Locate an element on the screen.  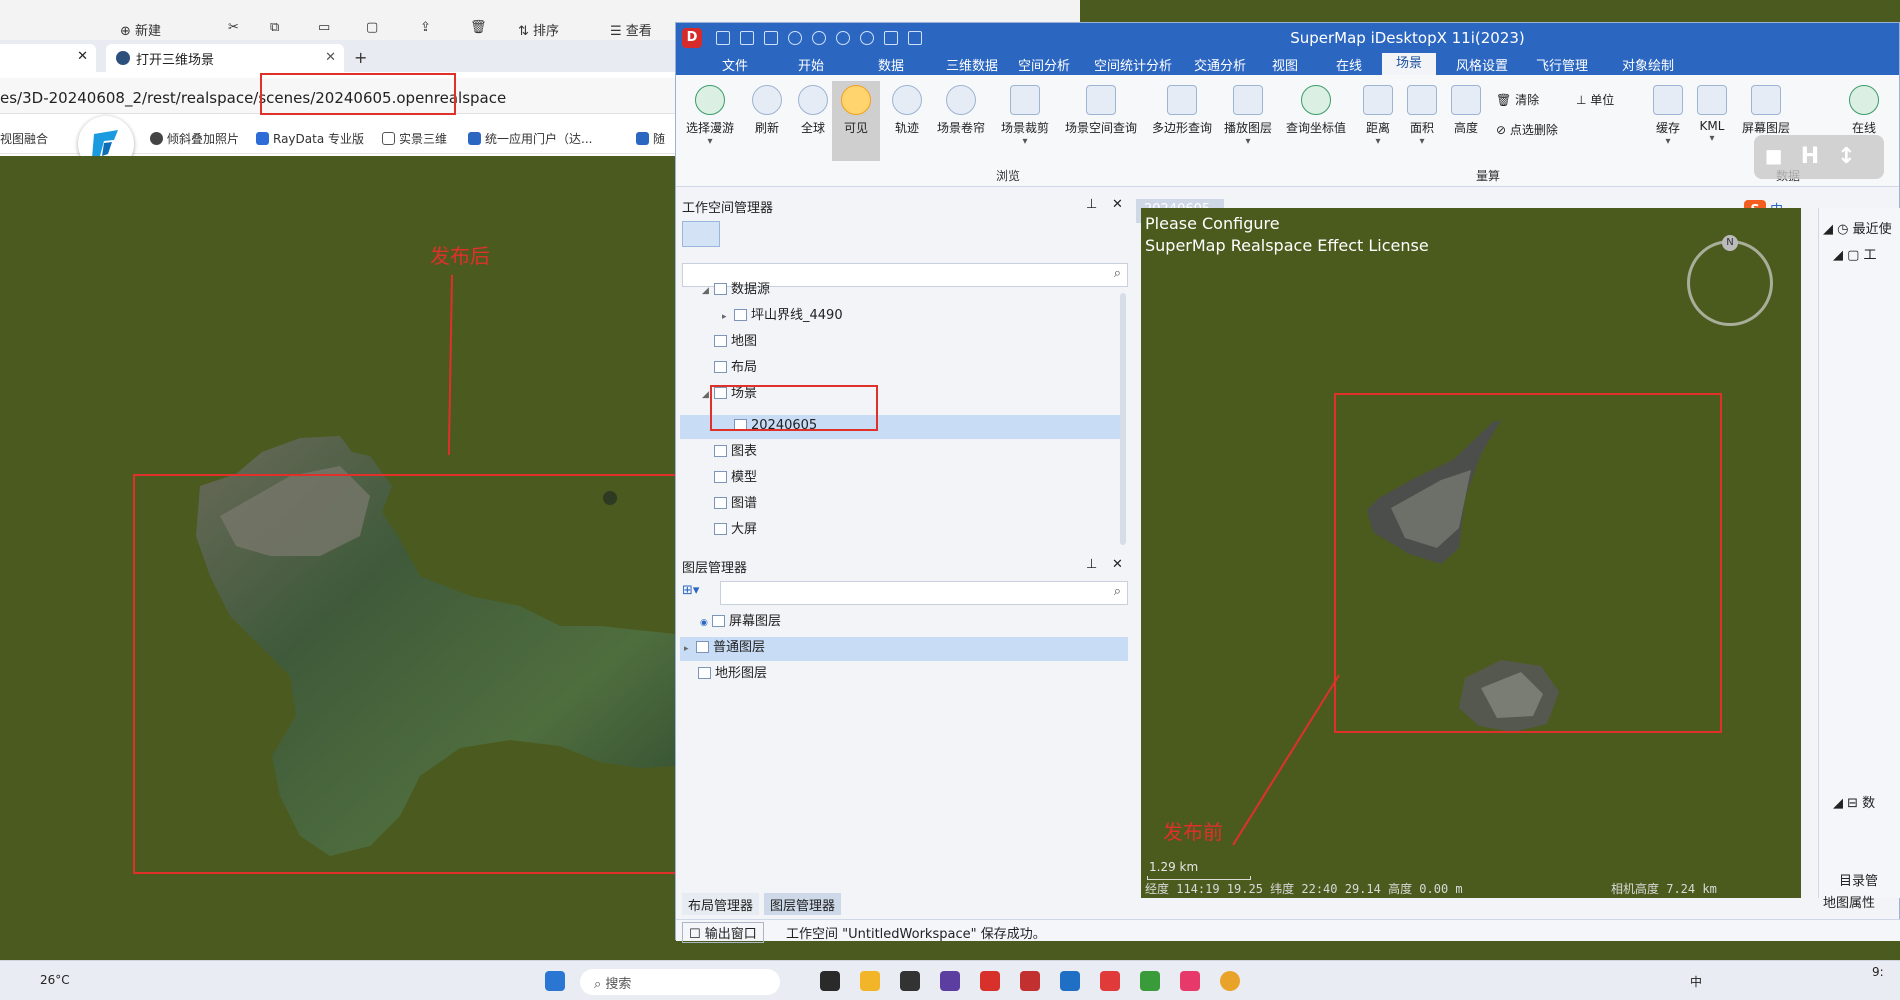
online-button: 在线 is located at coordinates (1864, 108).